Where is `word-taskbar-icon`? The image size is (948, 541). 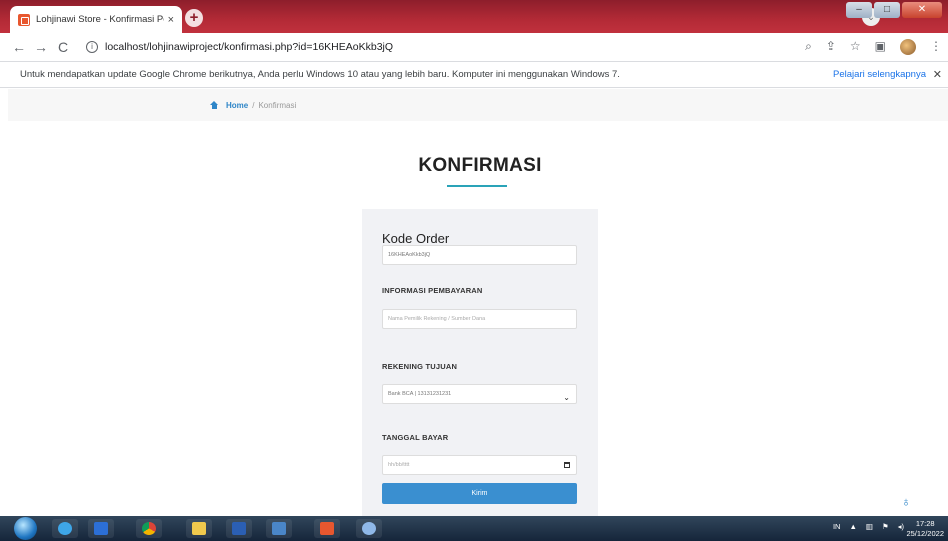 word-taskbar-icon is located at coordinates (239, 528).